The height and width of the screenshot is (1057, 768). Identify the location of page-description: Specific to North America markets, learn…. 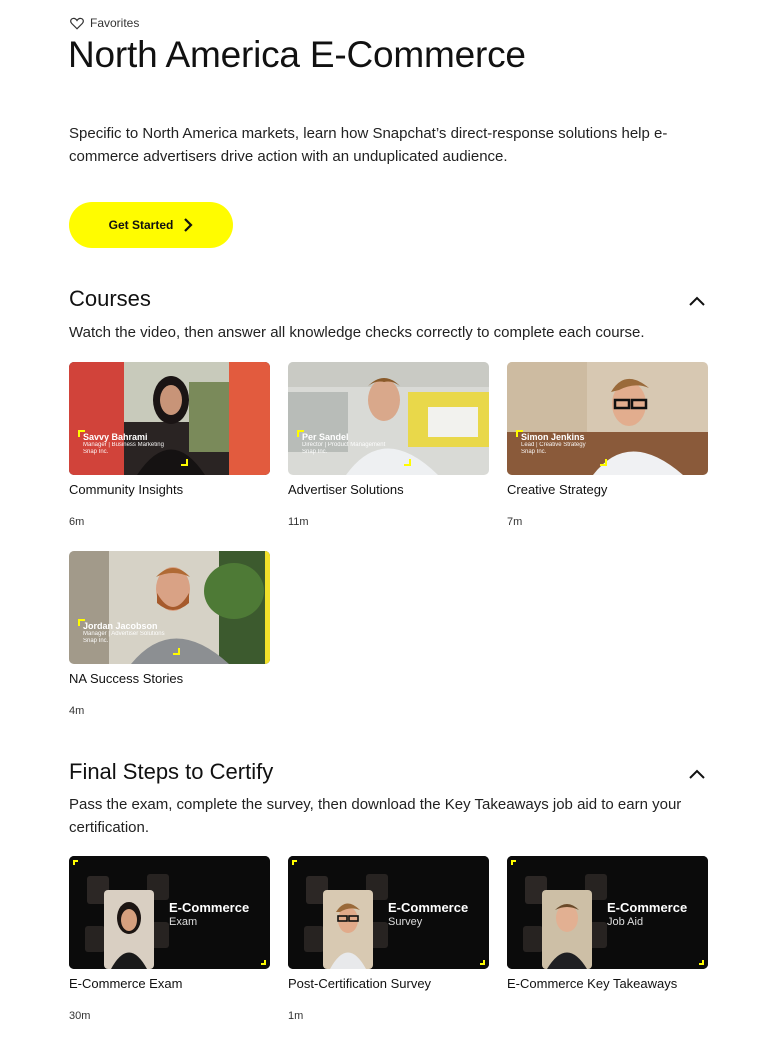
(368, 145).